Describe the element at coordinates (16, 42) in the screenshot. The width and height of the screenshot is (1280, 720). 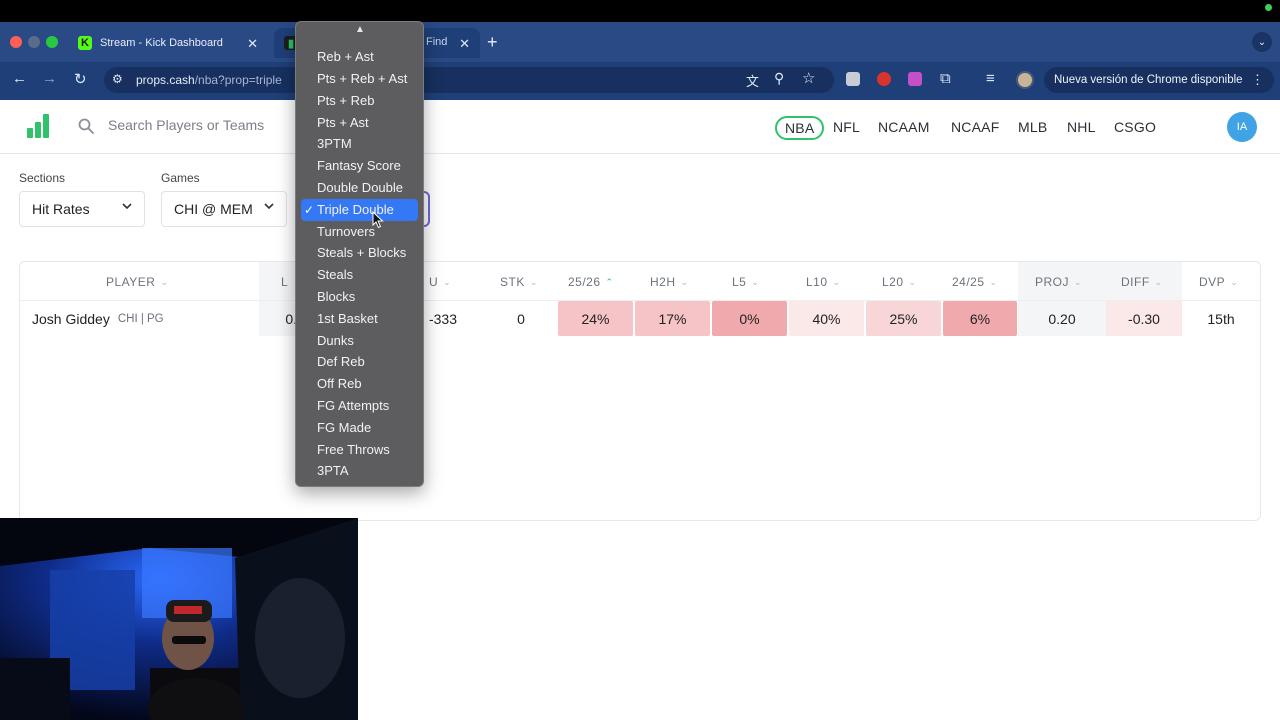
I see `close-window-button` at that location.